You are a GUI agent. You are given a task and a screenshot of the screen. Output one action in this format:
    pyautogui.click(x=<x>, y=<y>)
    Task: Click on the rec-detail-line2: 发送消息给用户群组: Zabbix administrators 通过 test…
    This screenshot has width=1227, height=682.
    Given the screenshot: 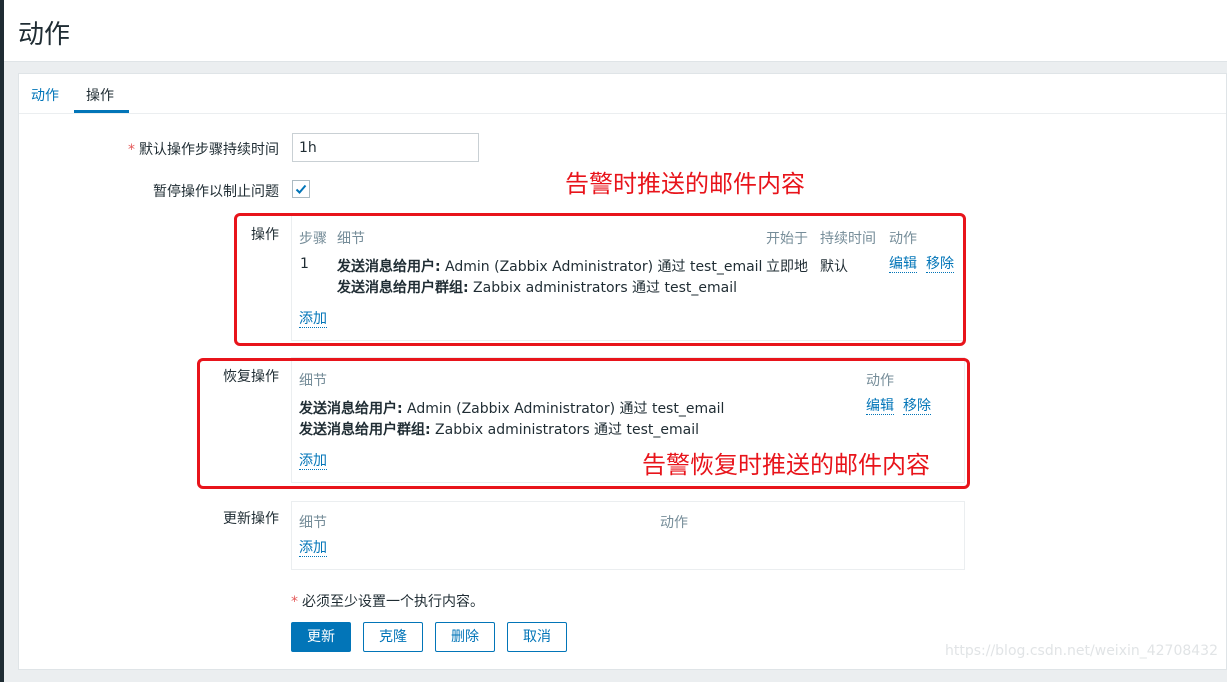 What is the action you would take?
    pyautogui.click(x=499, y=429)
    